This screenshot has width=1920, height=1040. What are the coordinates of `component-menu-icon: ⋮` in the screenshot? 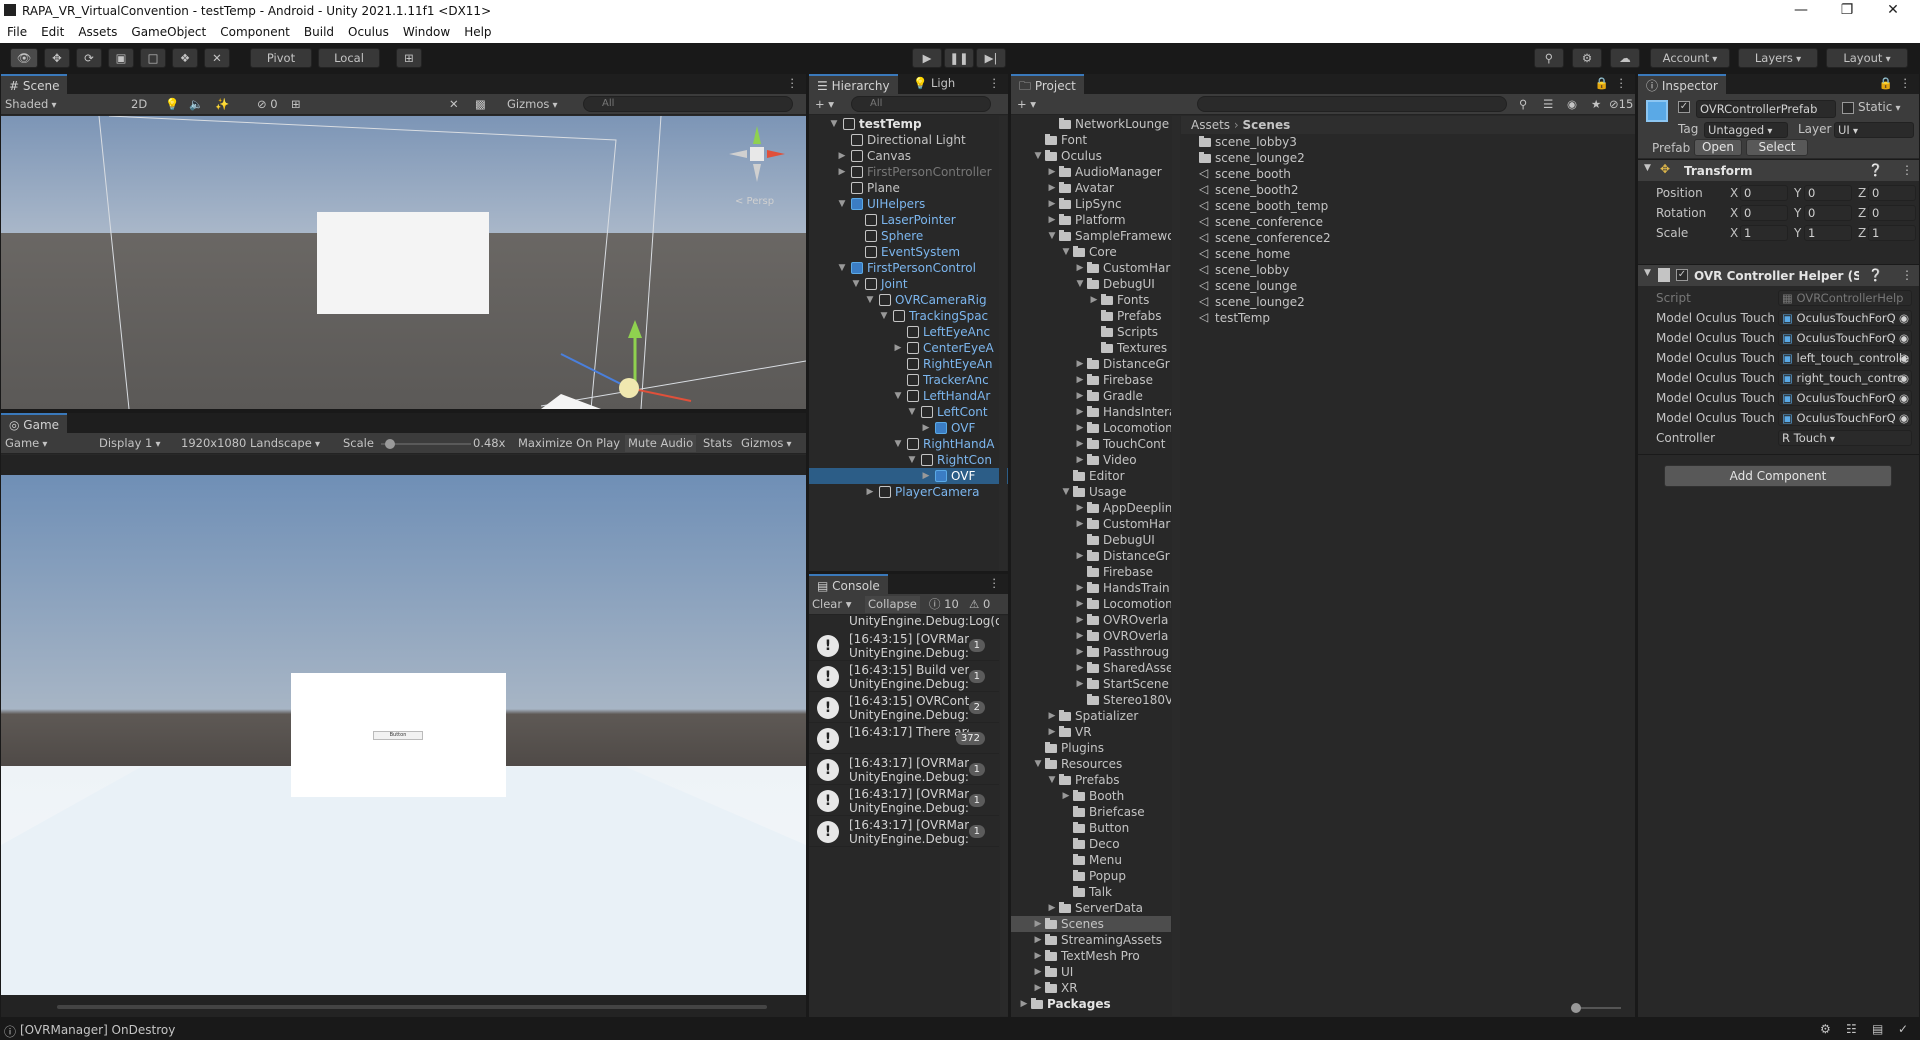 It's located at (1907, 275).